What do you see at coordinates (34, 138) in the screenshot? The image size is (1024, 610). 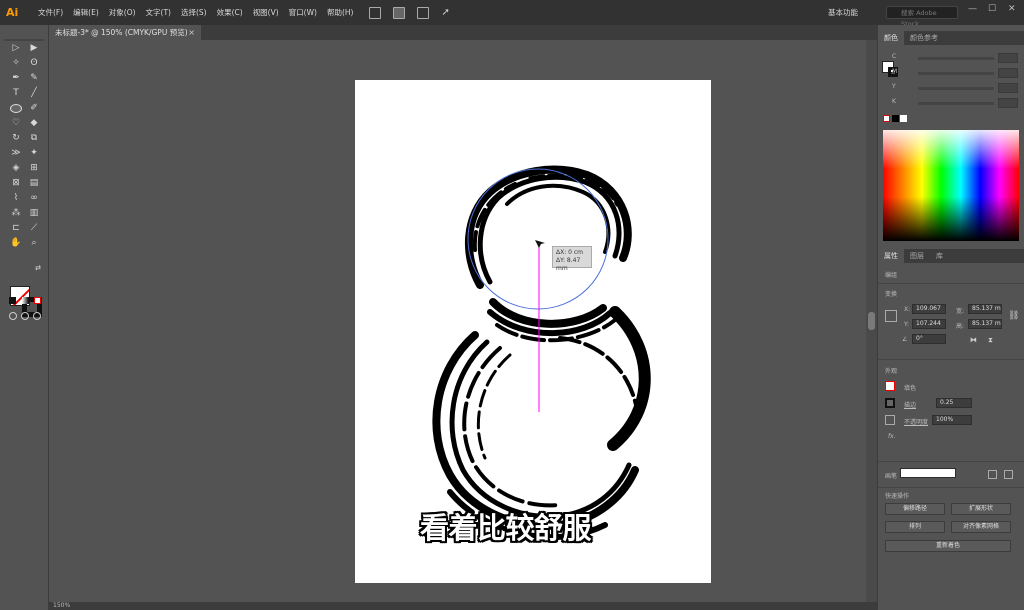 I see `scale-tool-icon: ⧉` at bounding box center [34, 138].